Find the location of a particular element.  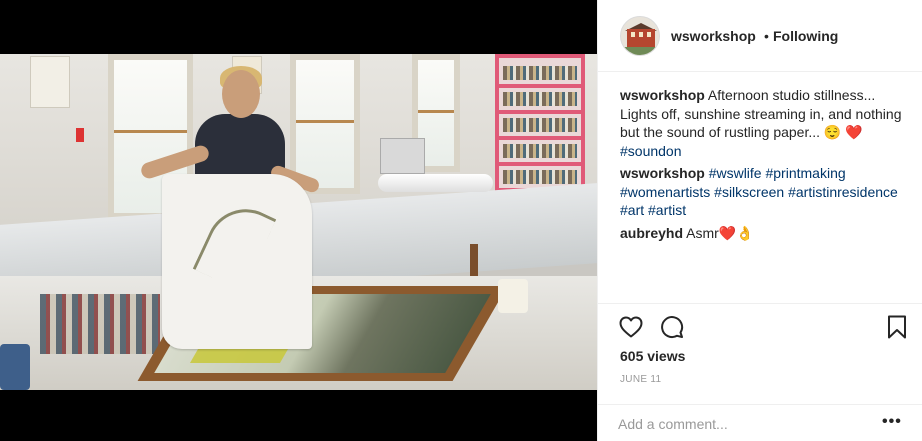

post-header: wsworkshop • Following is located at coordinates (760, 36).